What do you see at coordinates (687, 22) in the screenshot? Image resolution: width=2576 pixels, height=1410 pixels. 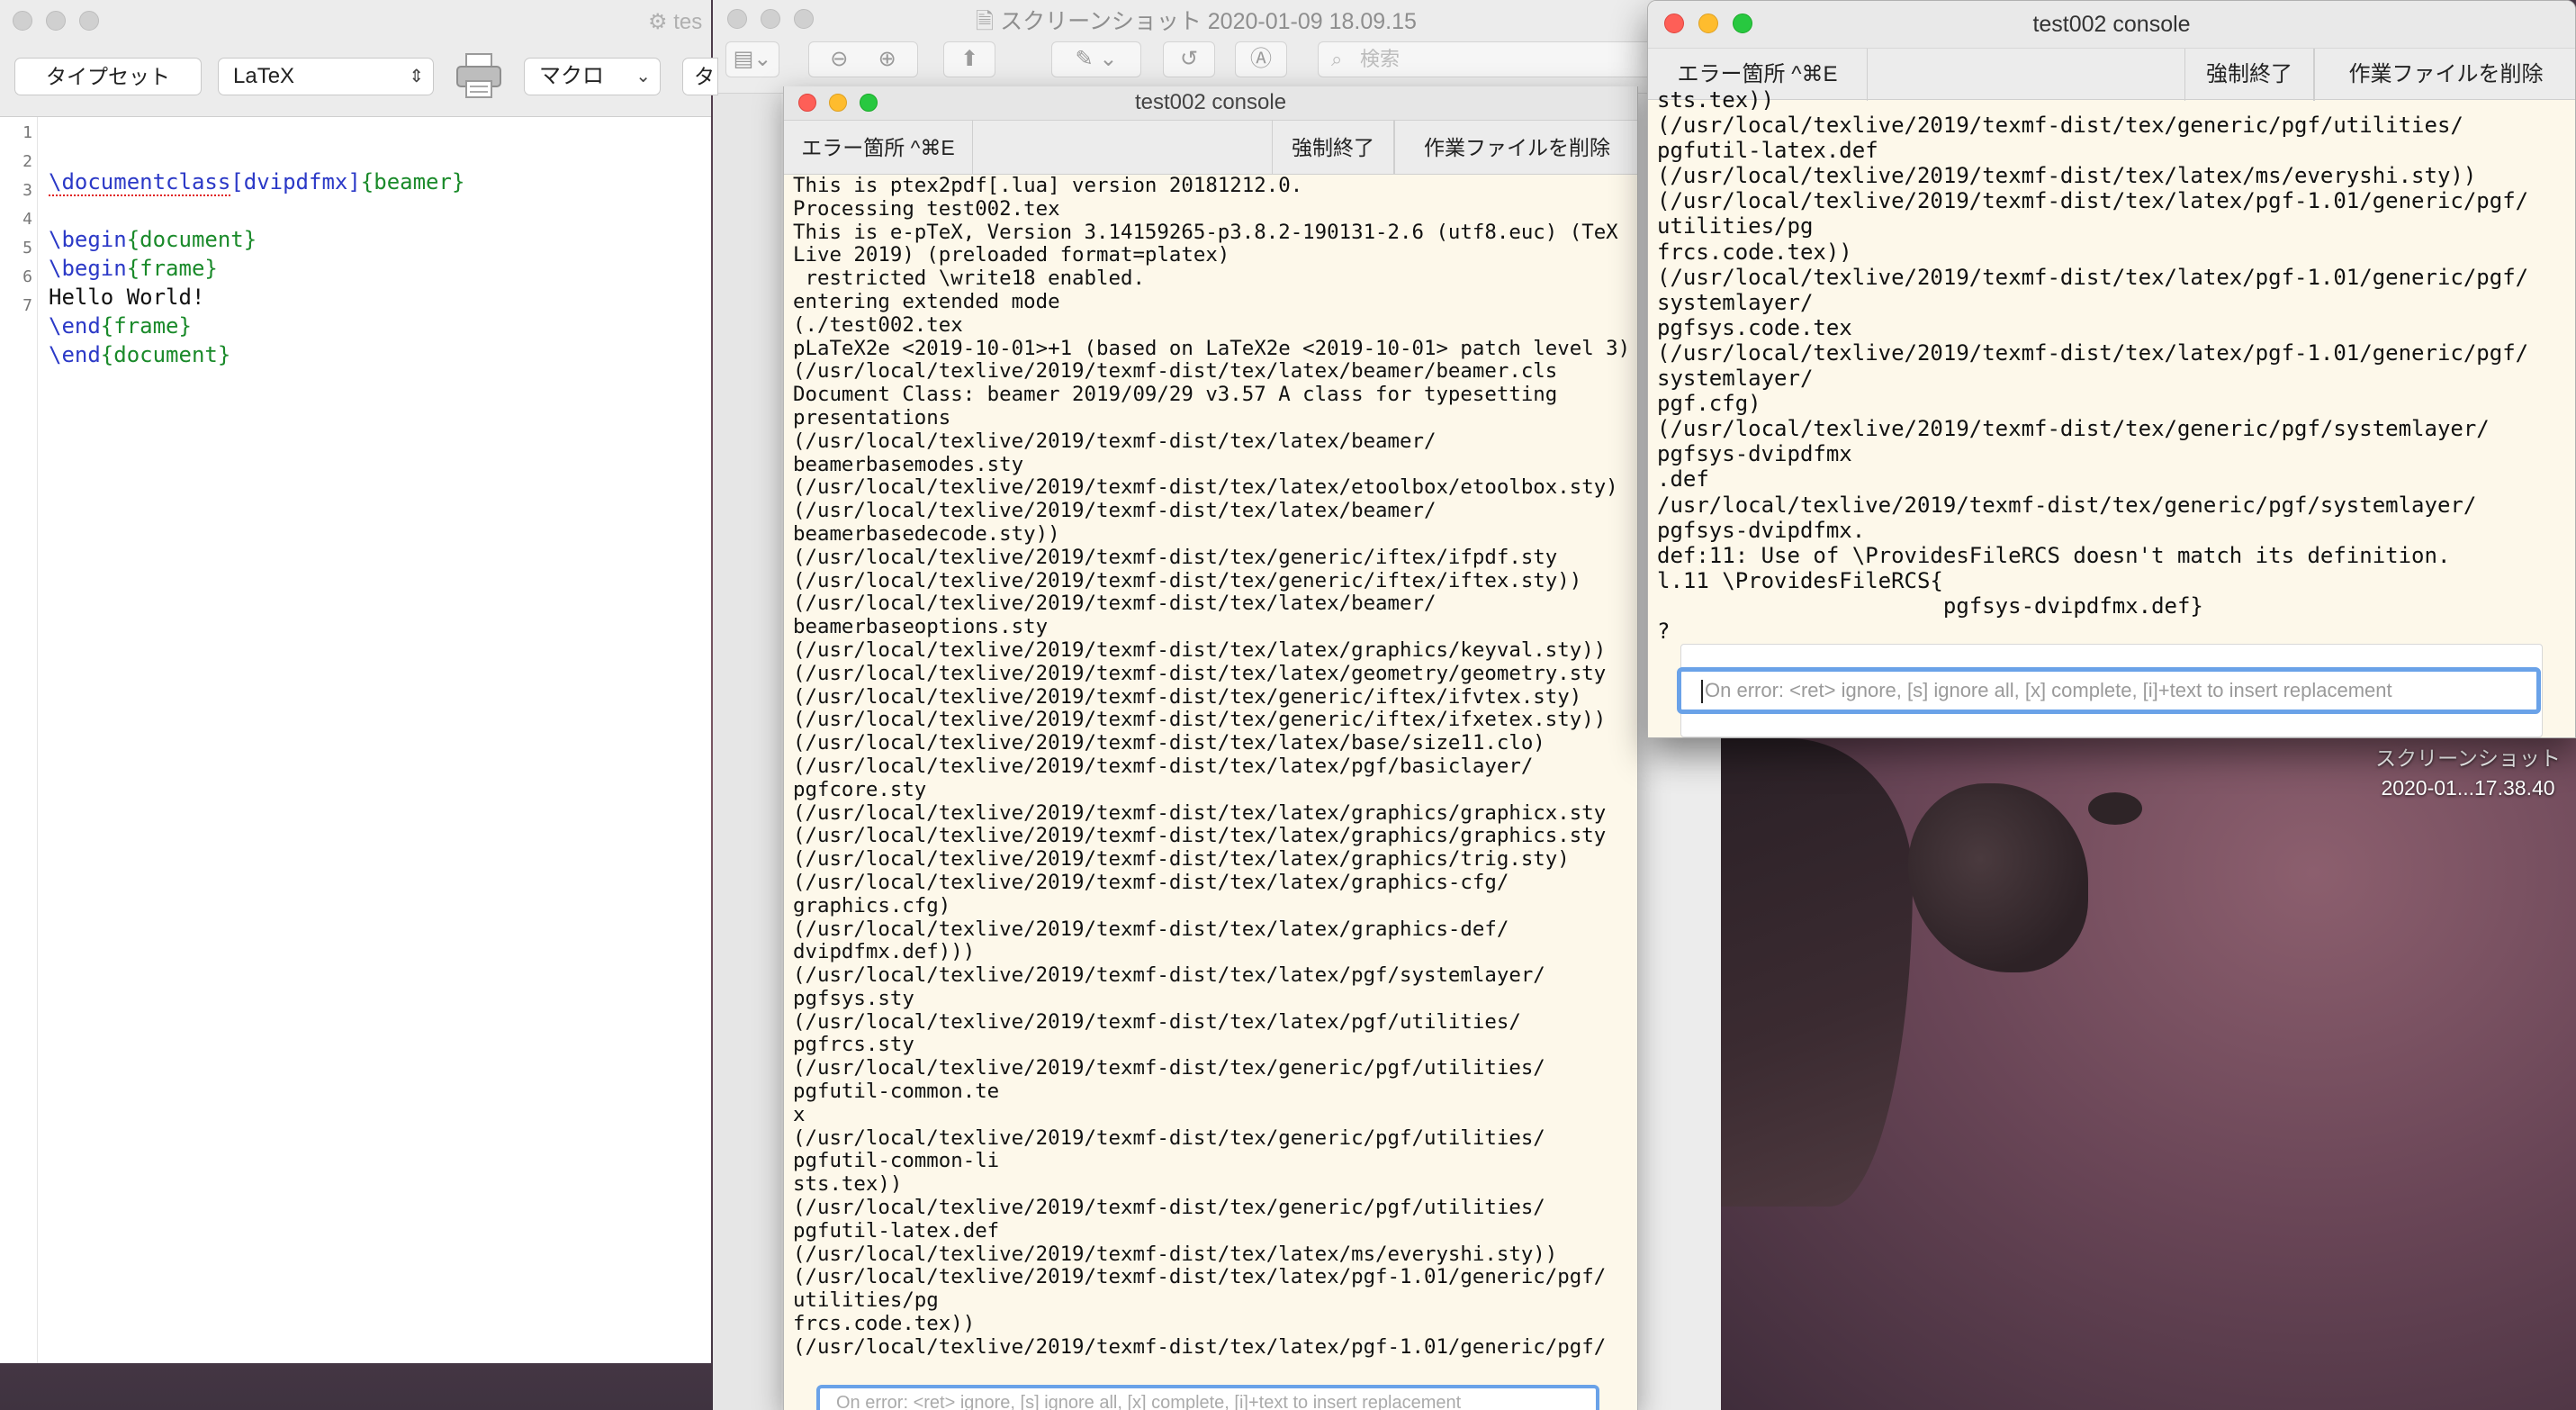 I see `editor-title-text: tes` at bounding box center [687, 22].